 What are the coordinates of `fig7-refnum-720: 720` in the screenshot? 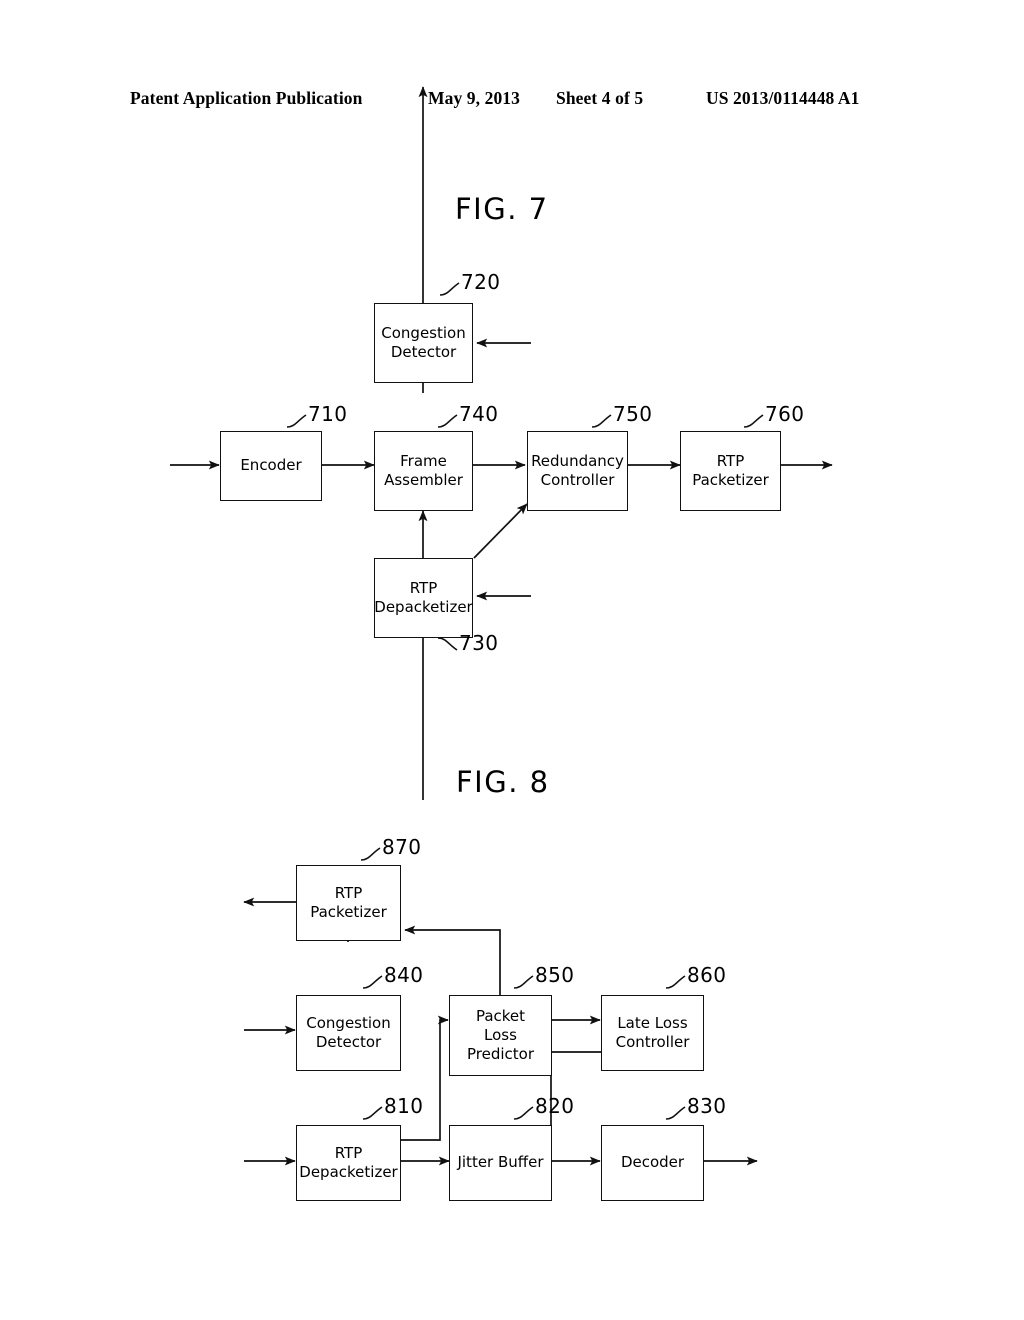 It's located at (481, 282).